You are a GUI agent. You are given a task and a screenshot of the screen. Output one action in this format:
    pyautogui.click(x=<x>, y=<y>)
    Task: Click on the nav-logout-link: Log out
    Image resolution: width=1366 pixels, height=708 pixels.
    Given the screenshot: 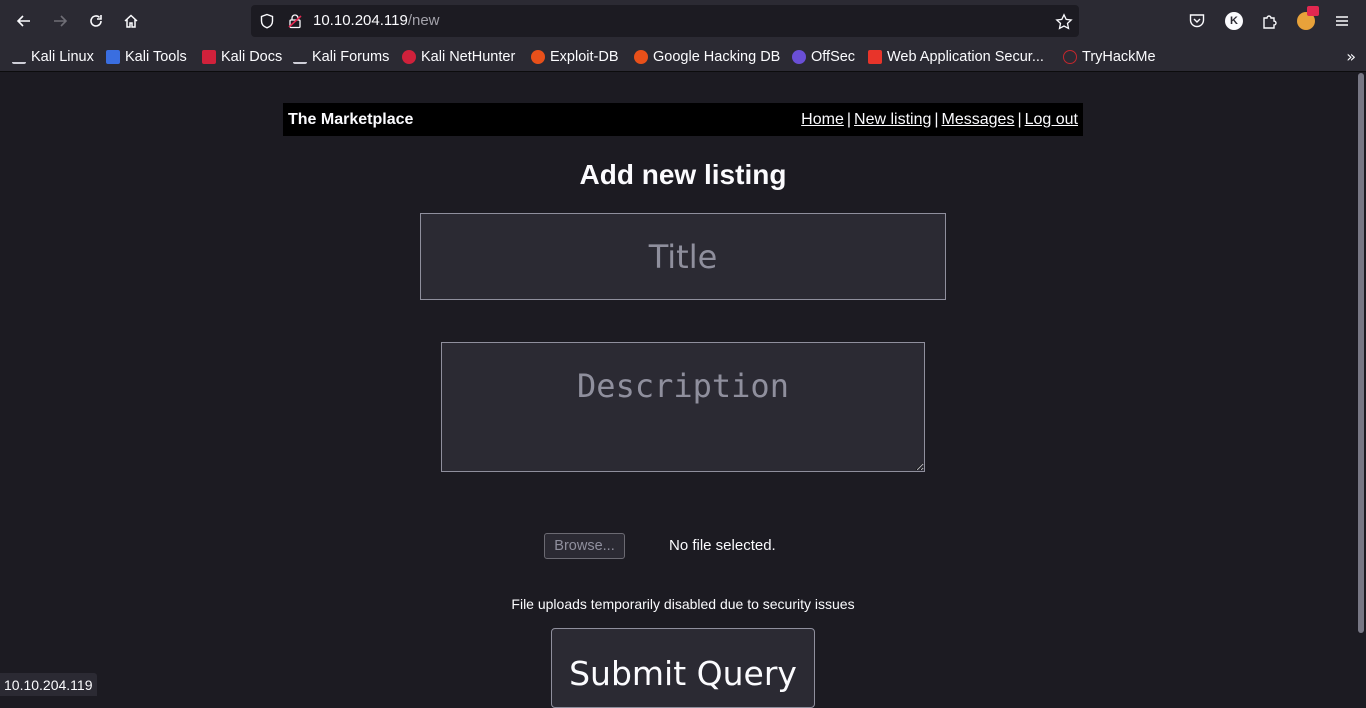 What is the action you would take?
    pyautogui.click(x=1051, y=119)
    